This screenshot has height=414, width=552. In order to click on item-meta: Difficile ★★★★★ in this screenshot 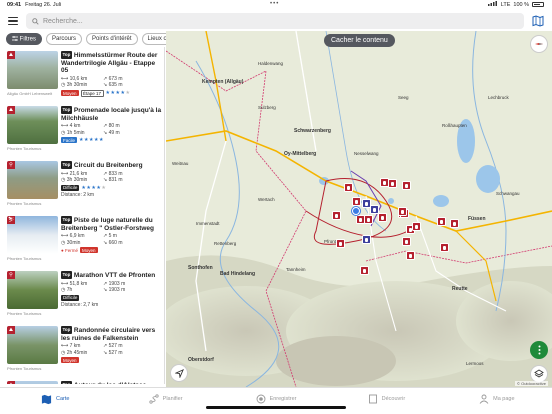, I will do `click(112, 187)`.